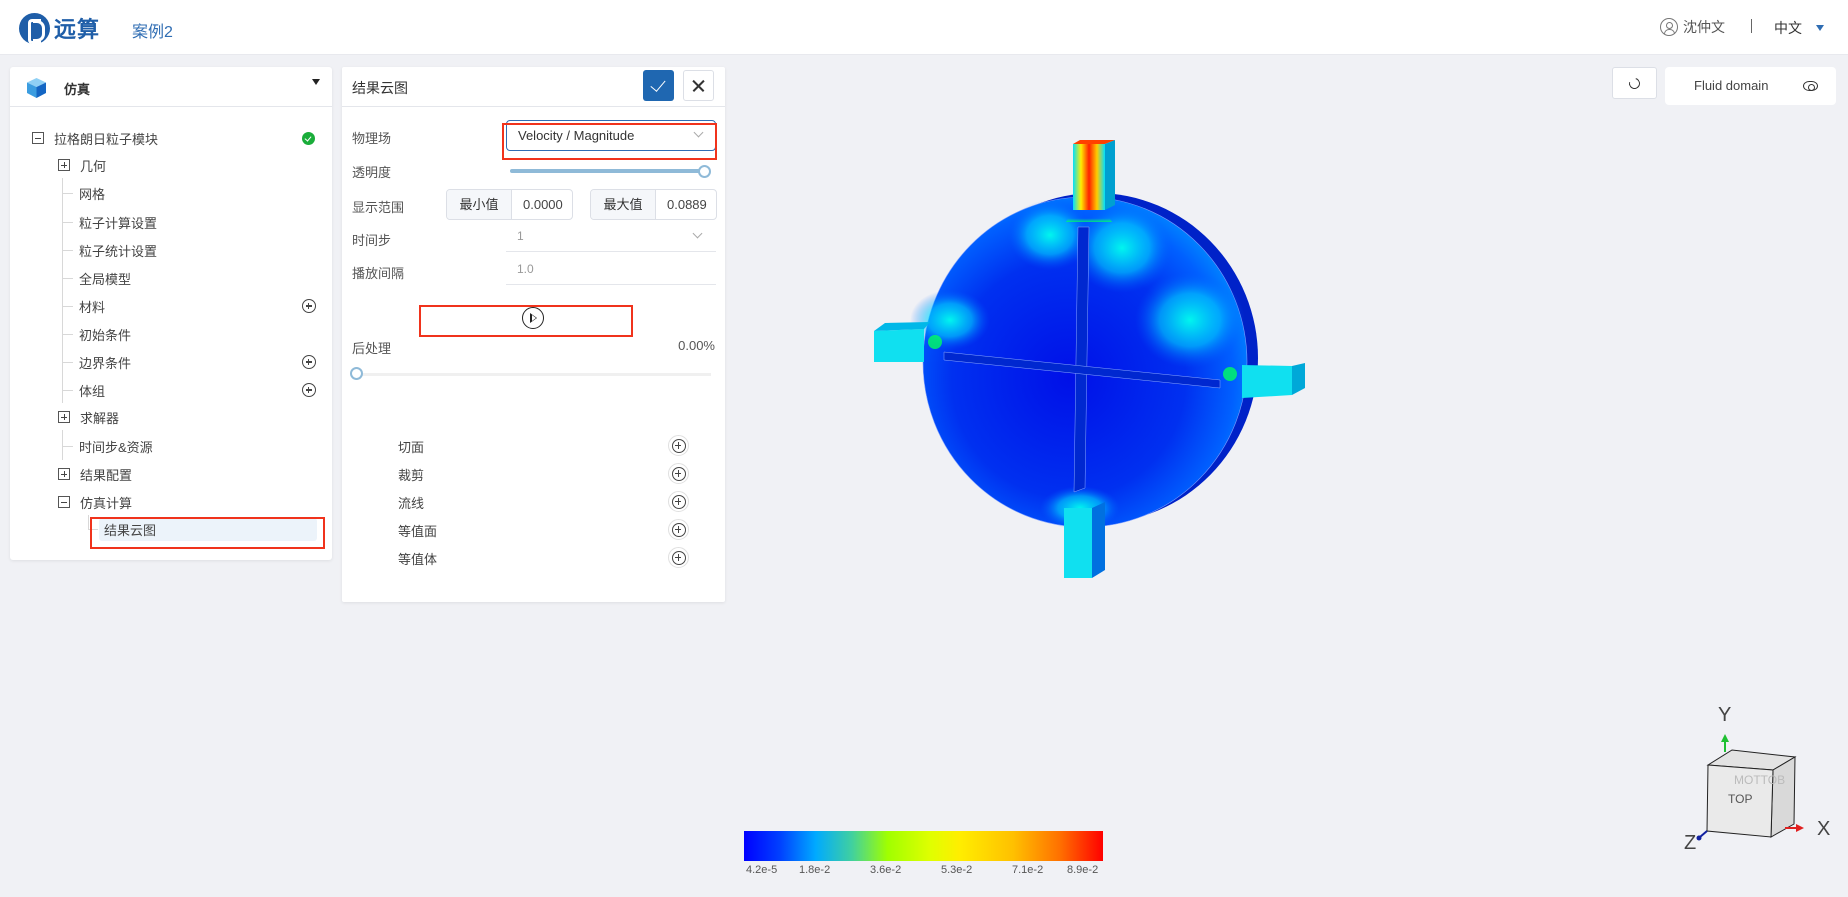  What do you see at coordinates (171, 87) in the screenshot?
I see `panel-header: 仿真` at bounding box center [171, 87].